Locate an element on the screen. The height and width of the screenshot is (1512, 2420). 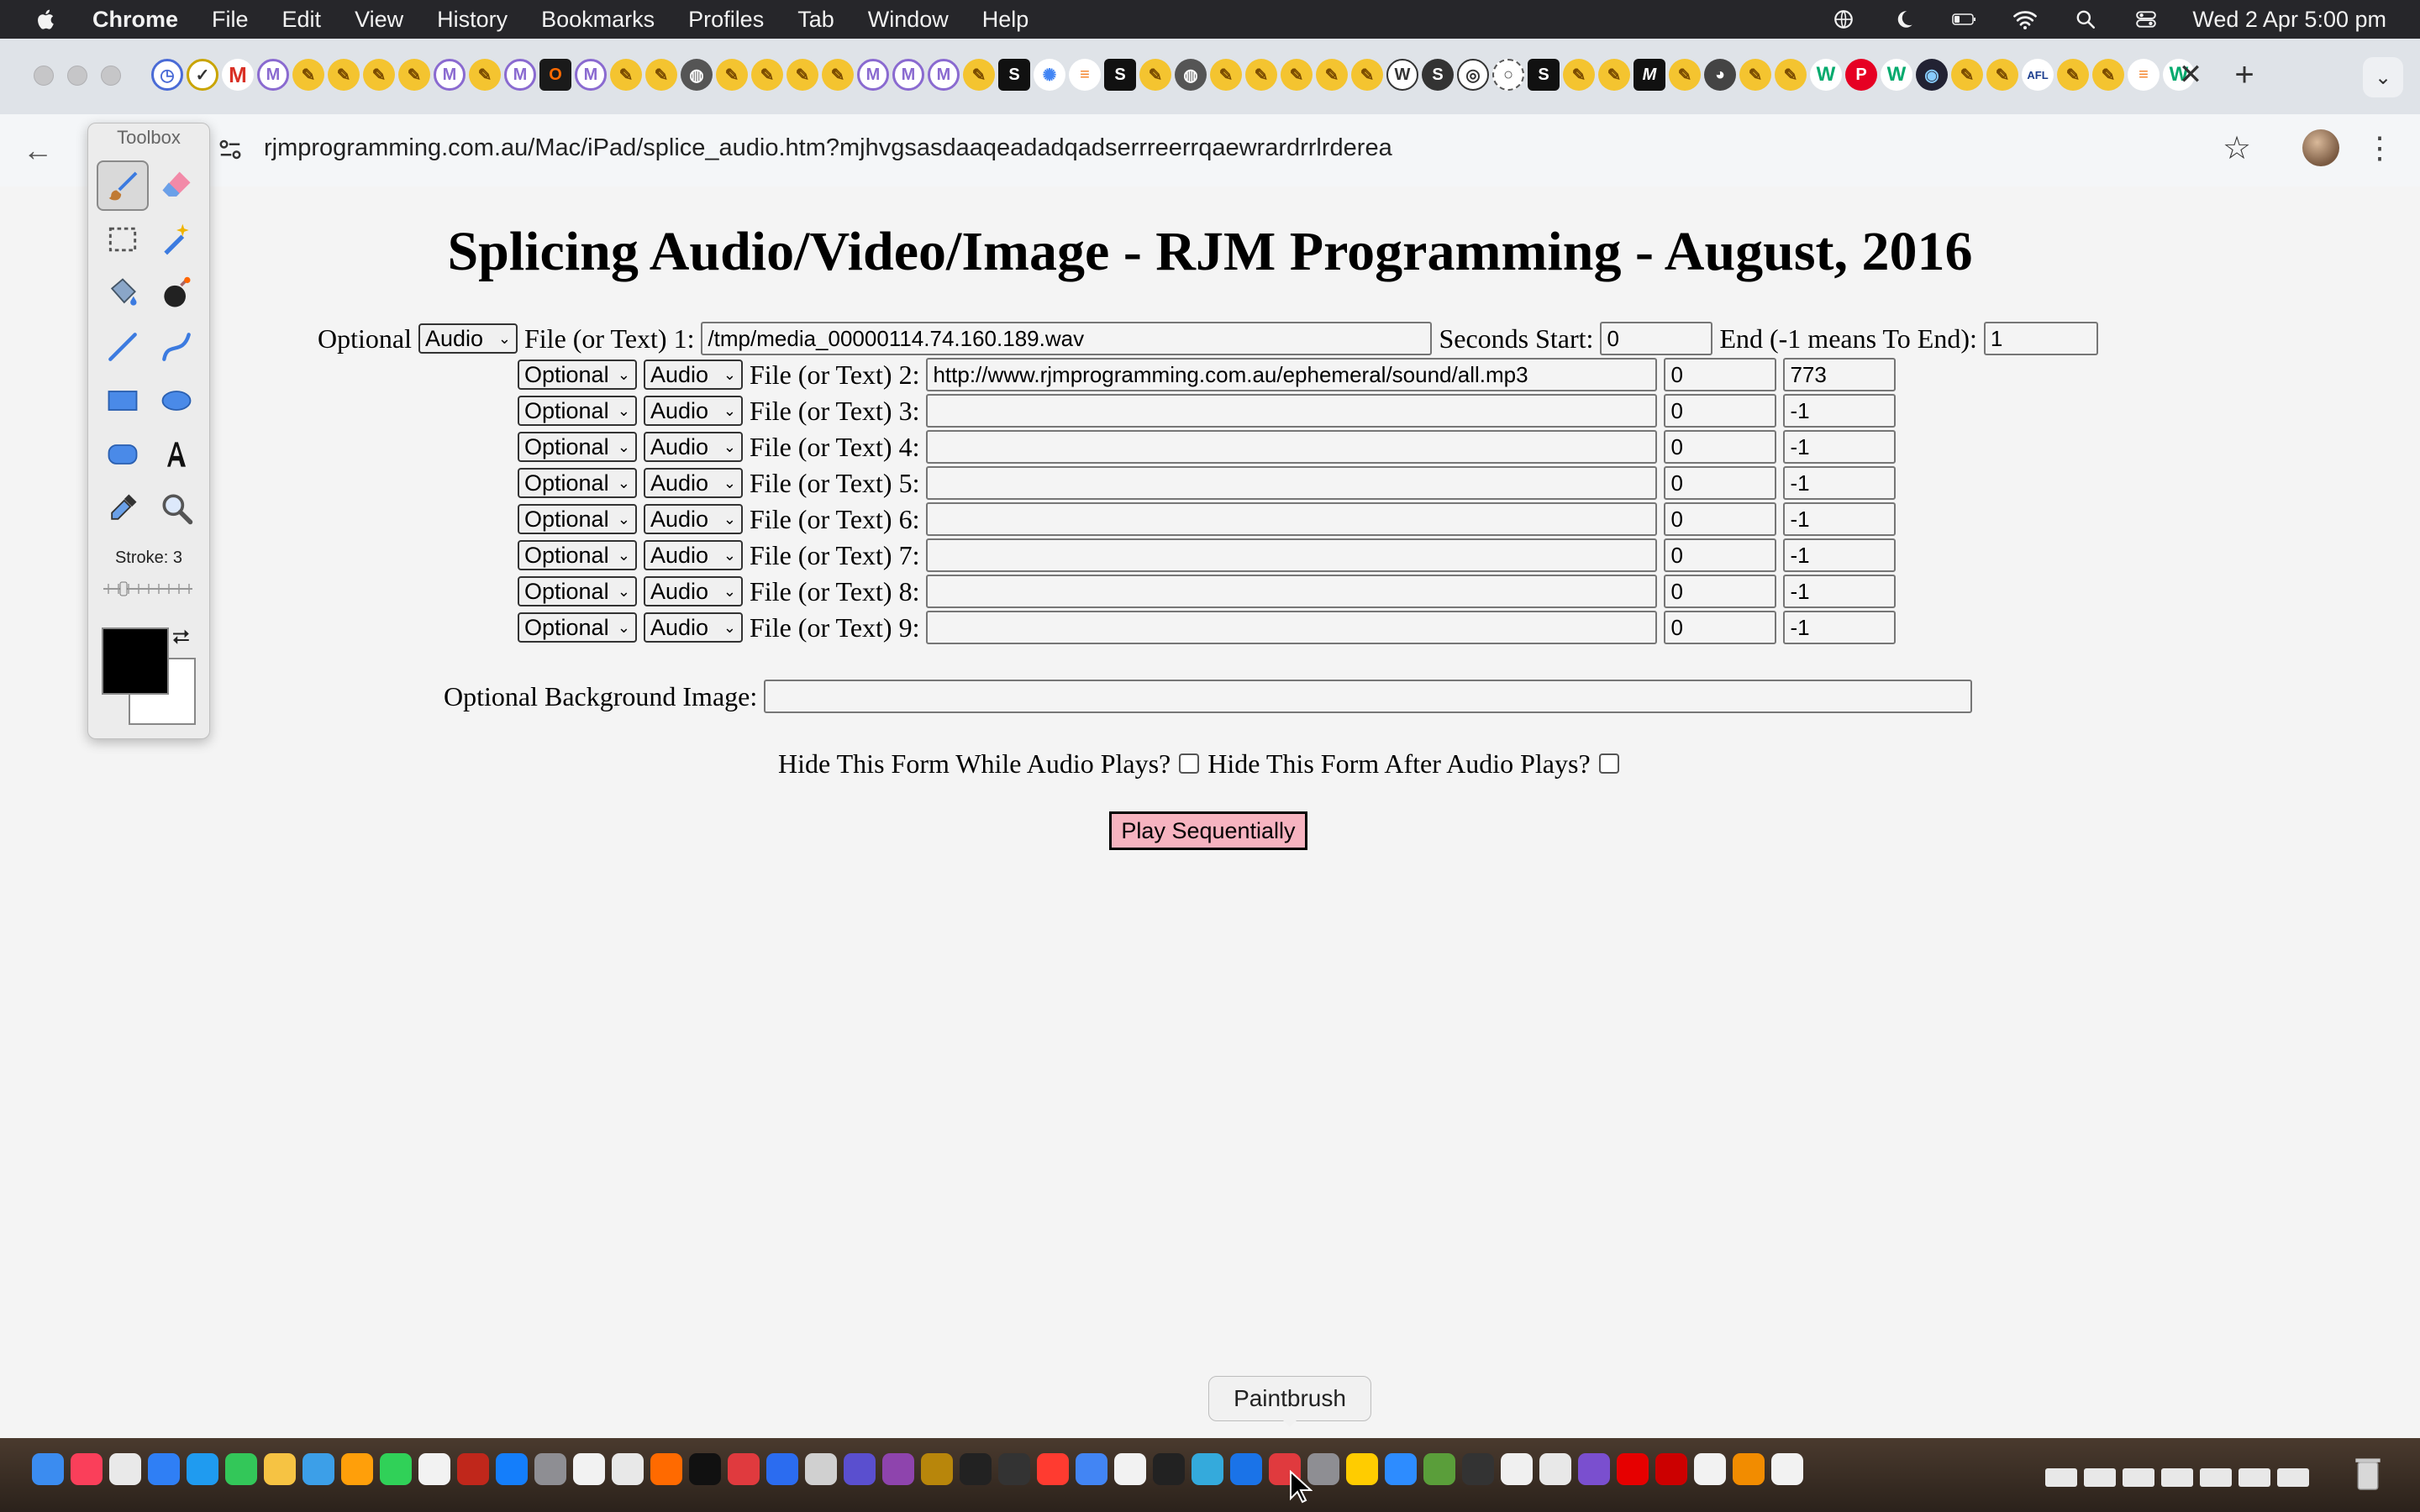
tab-favicon: ○ is located at coordinates (1508, 75).